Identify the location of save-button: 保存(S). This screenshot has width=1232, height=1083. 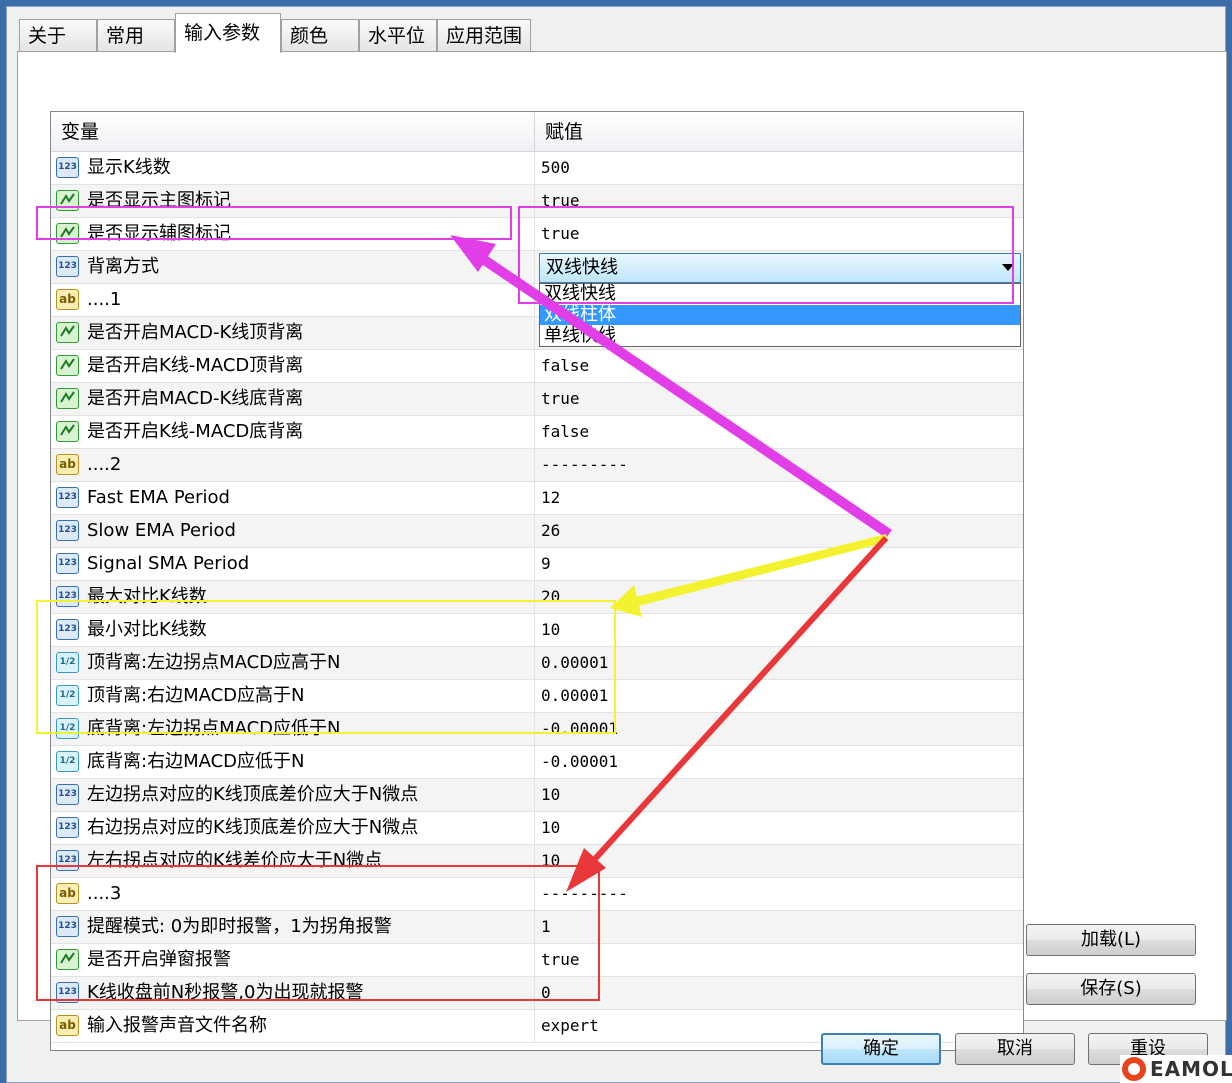
(1111, 989).